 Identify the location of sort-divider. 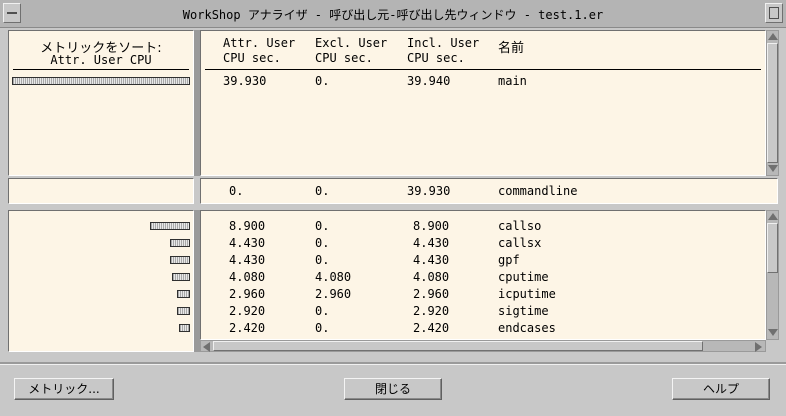
(101, 69).